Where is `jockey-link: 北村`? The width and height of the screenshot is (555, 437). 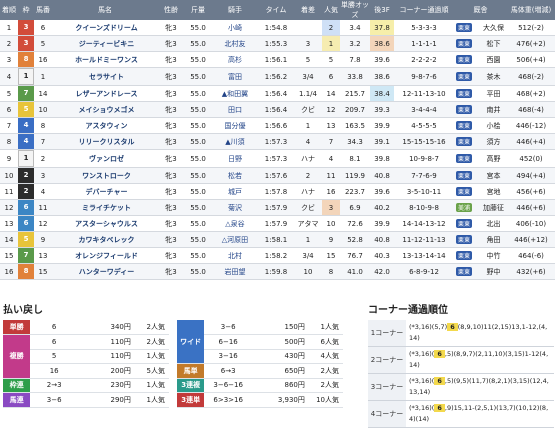
jockey-link: 北村 is located at coordinates (235, 256).